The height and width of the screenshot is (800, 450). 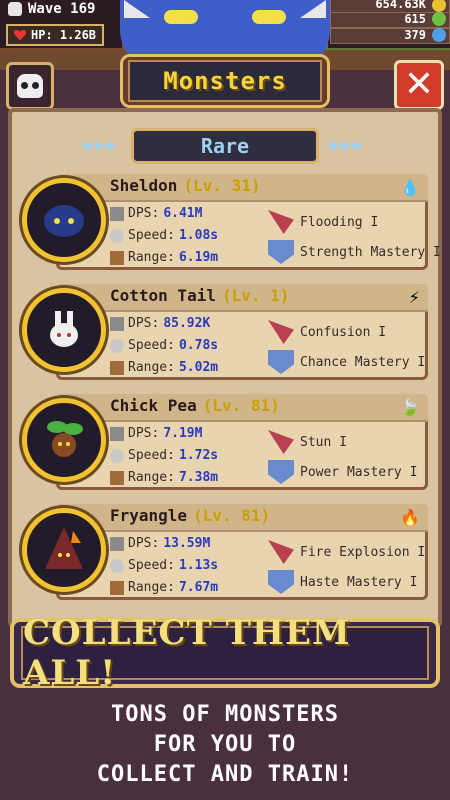 I want to click on wave-hud: Wave 169 HP: 1.26B, so click(x=62, y=25).